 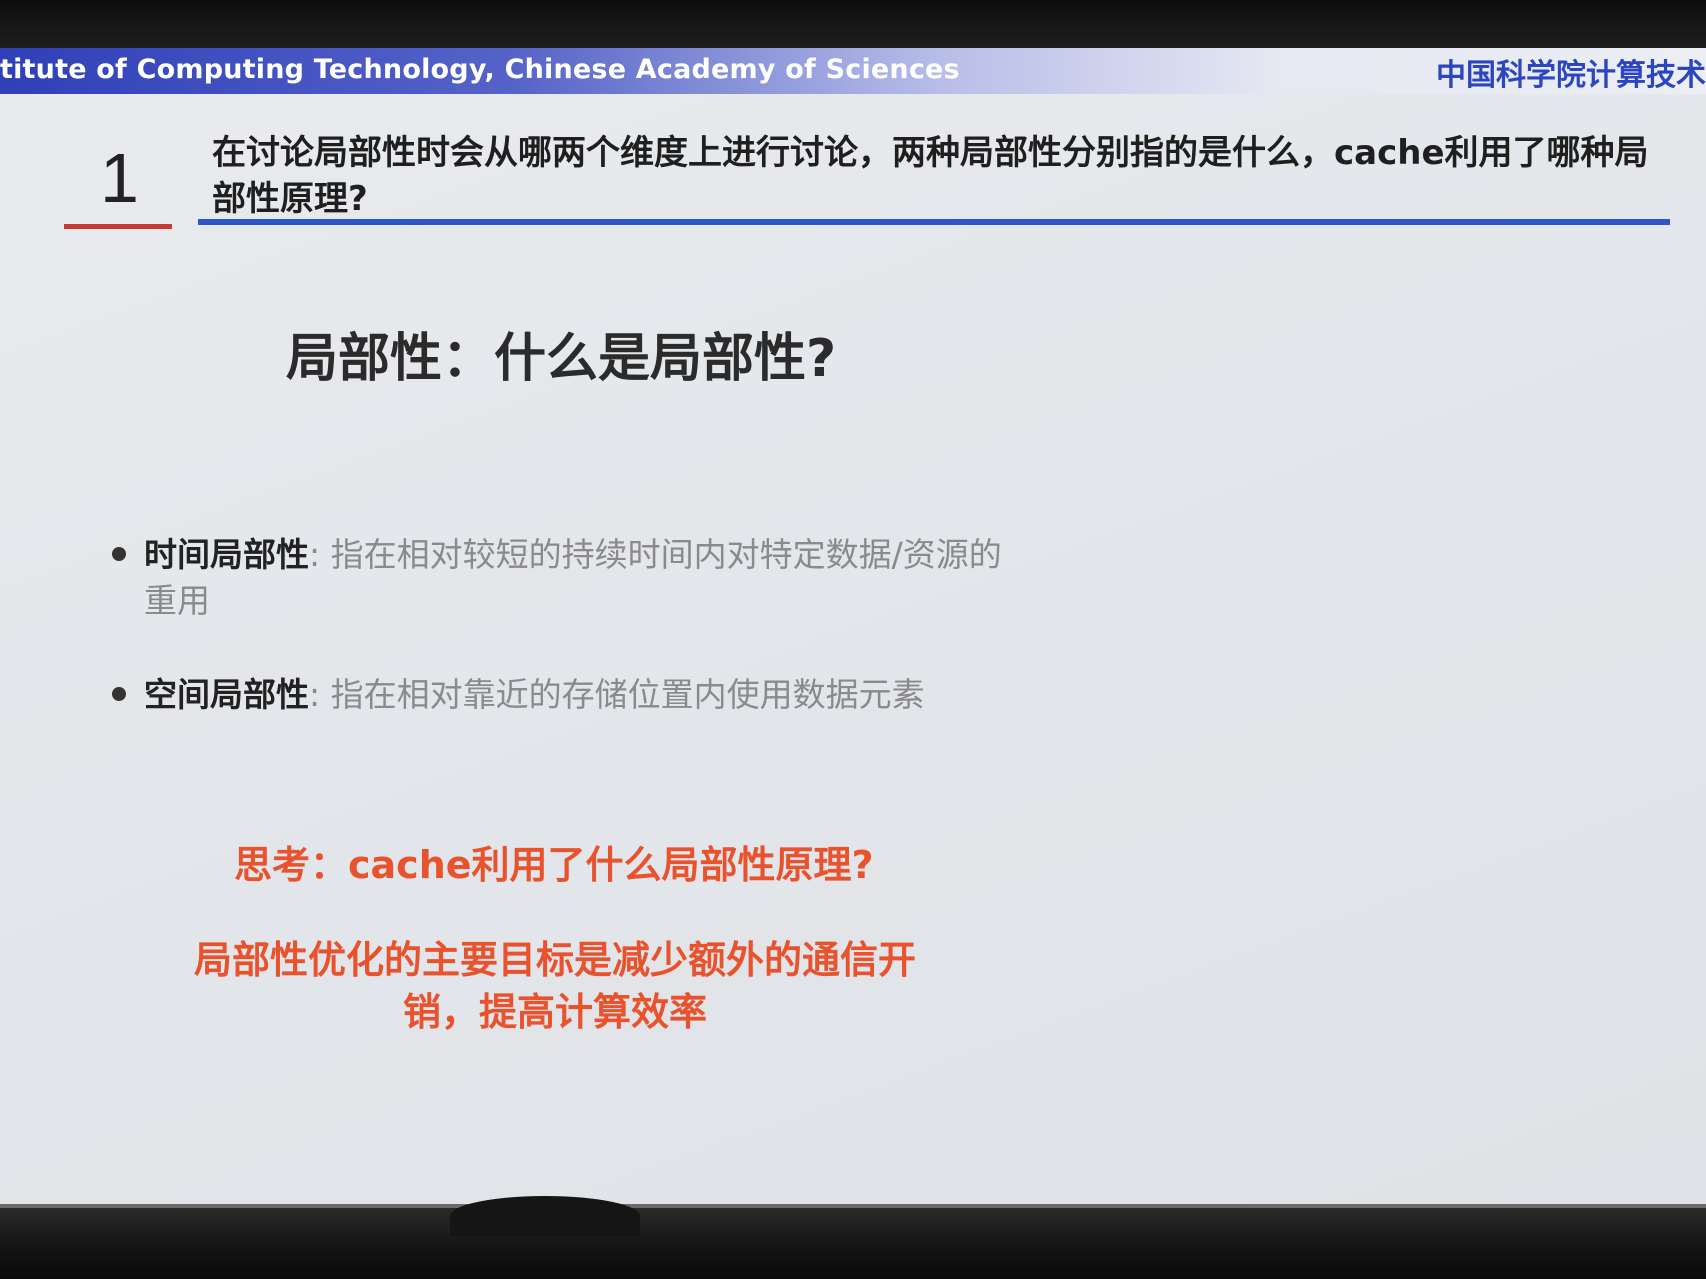 I want to click on projector-top-shadow, so click(x=853, y=26).